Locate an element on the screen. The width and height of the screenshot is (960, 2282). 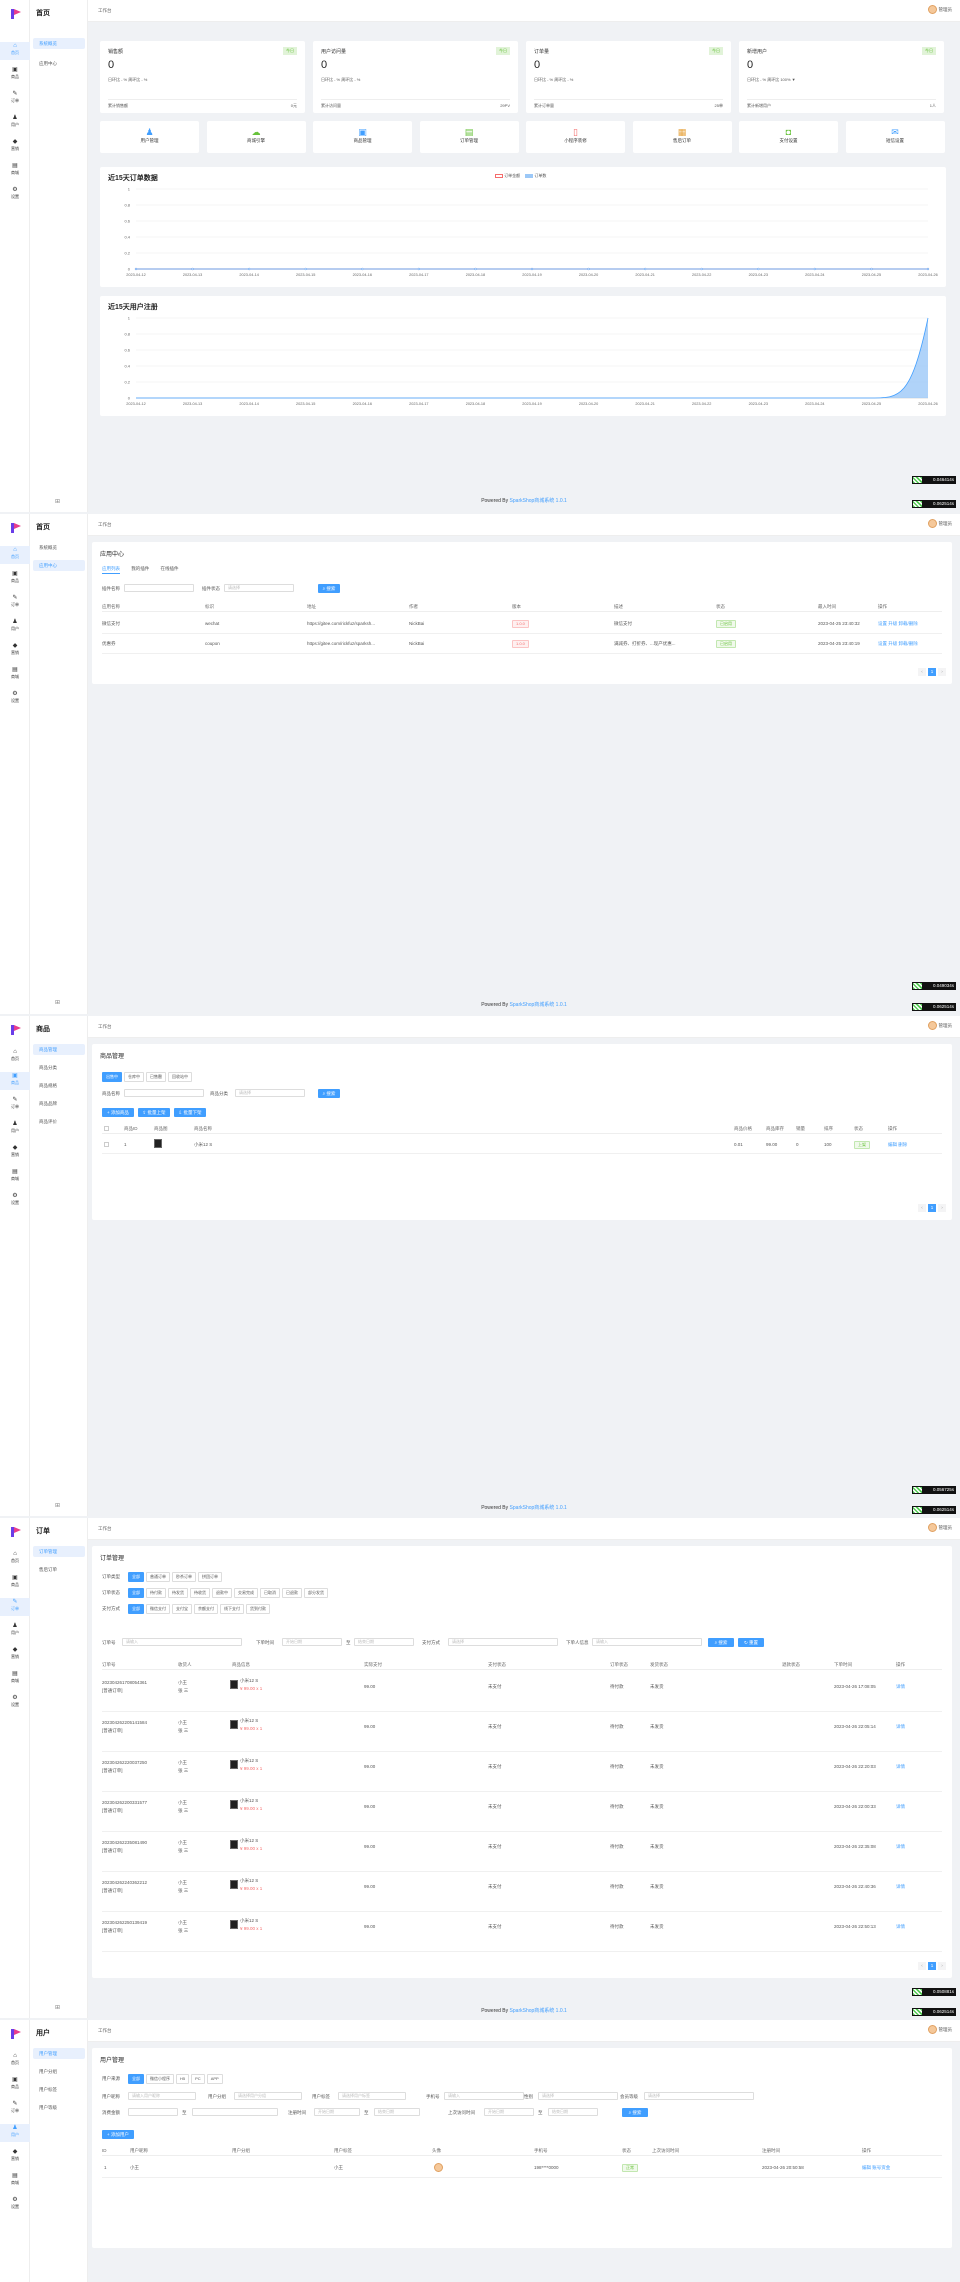
quick-action-6: ◘ 支付设置 is located at coordinates (788, 137).